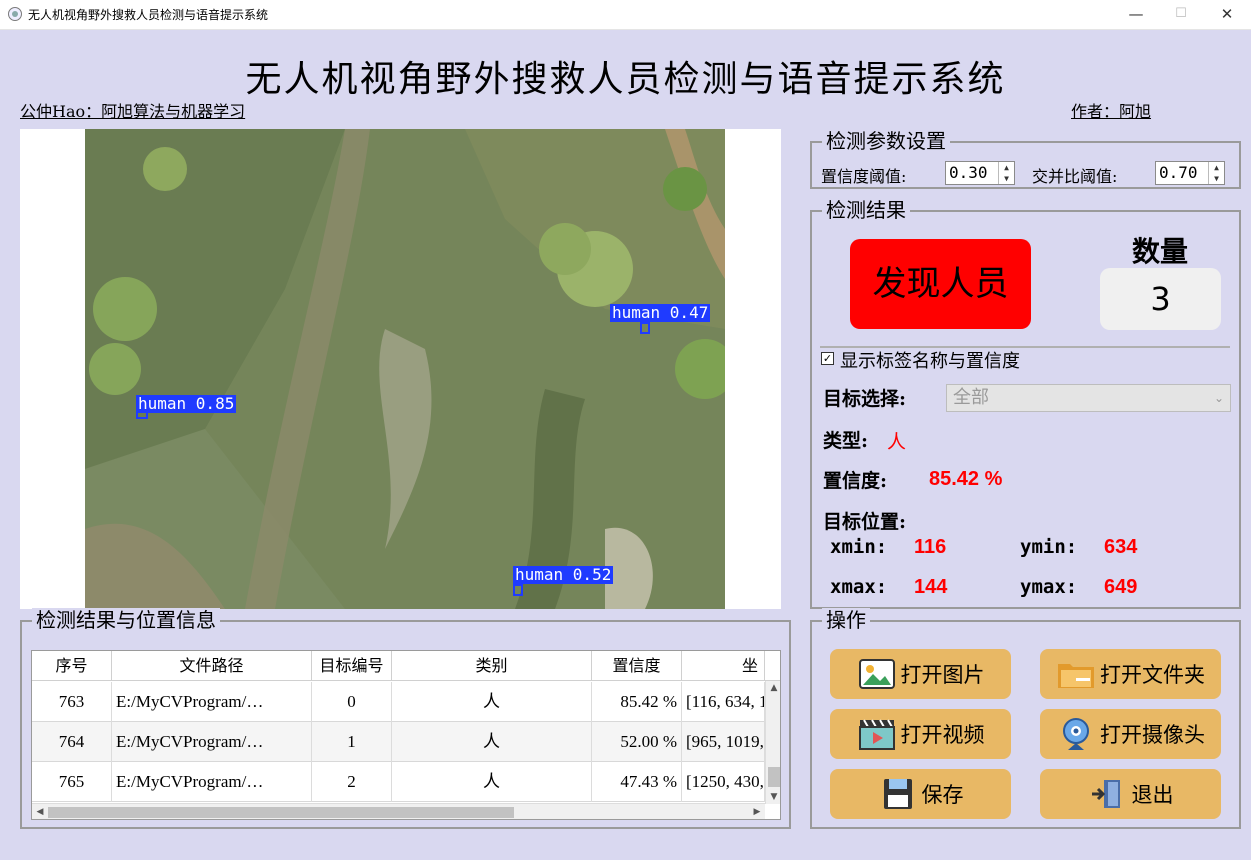 The image size is (1251, 860). I want to click on open-camera-label: 打开摄像头, so click(1152, 735).